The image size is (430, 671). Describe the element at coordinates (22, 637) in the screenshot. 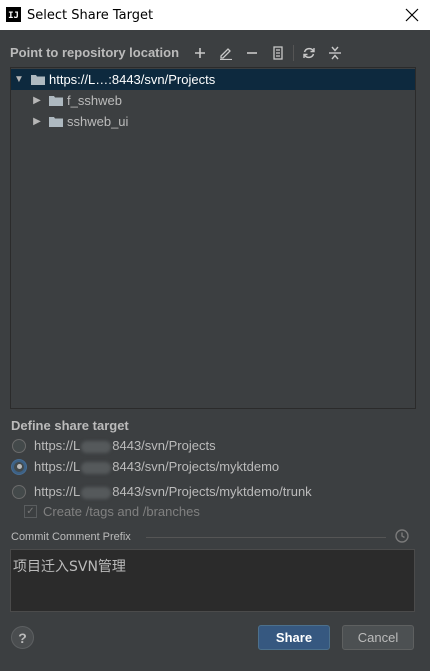

I see `help-button: ?` at that location.